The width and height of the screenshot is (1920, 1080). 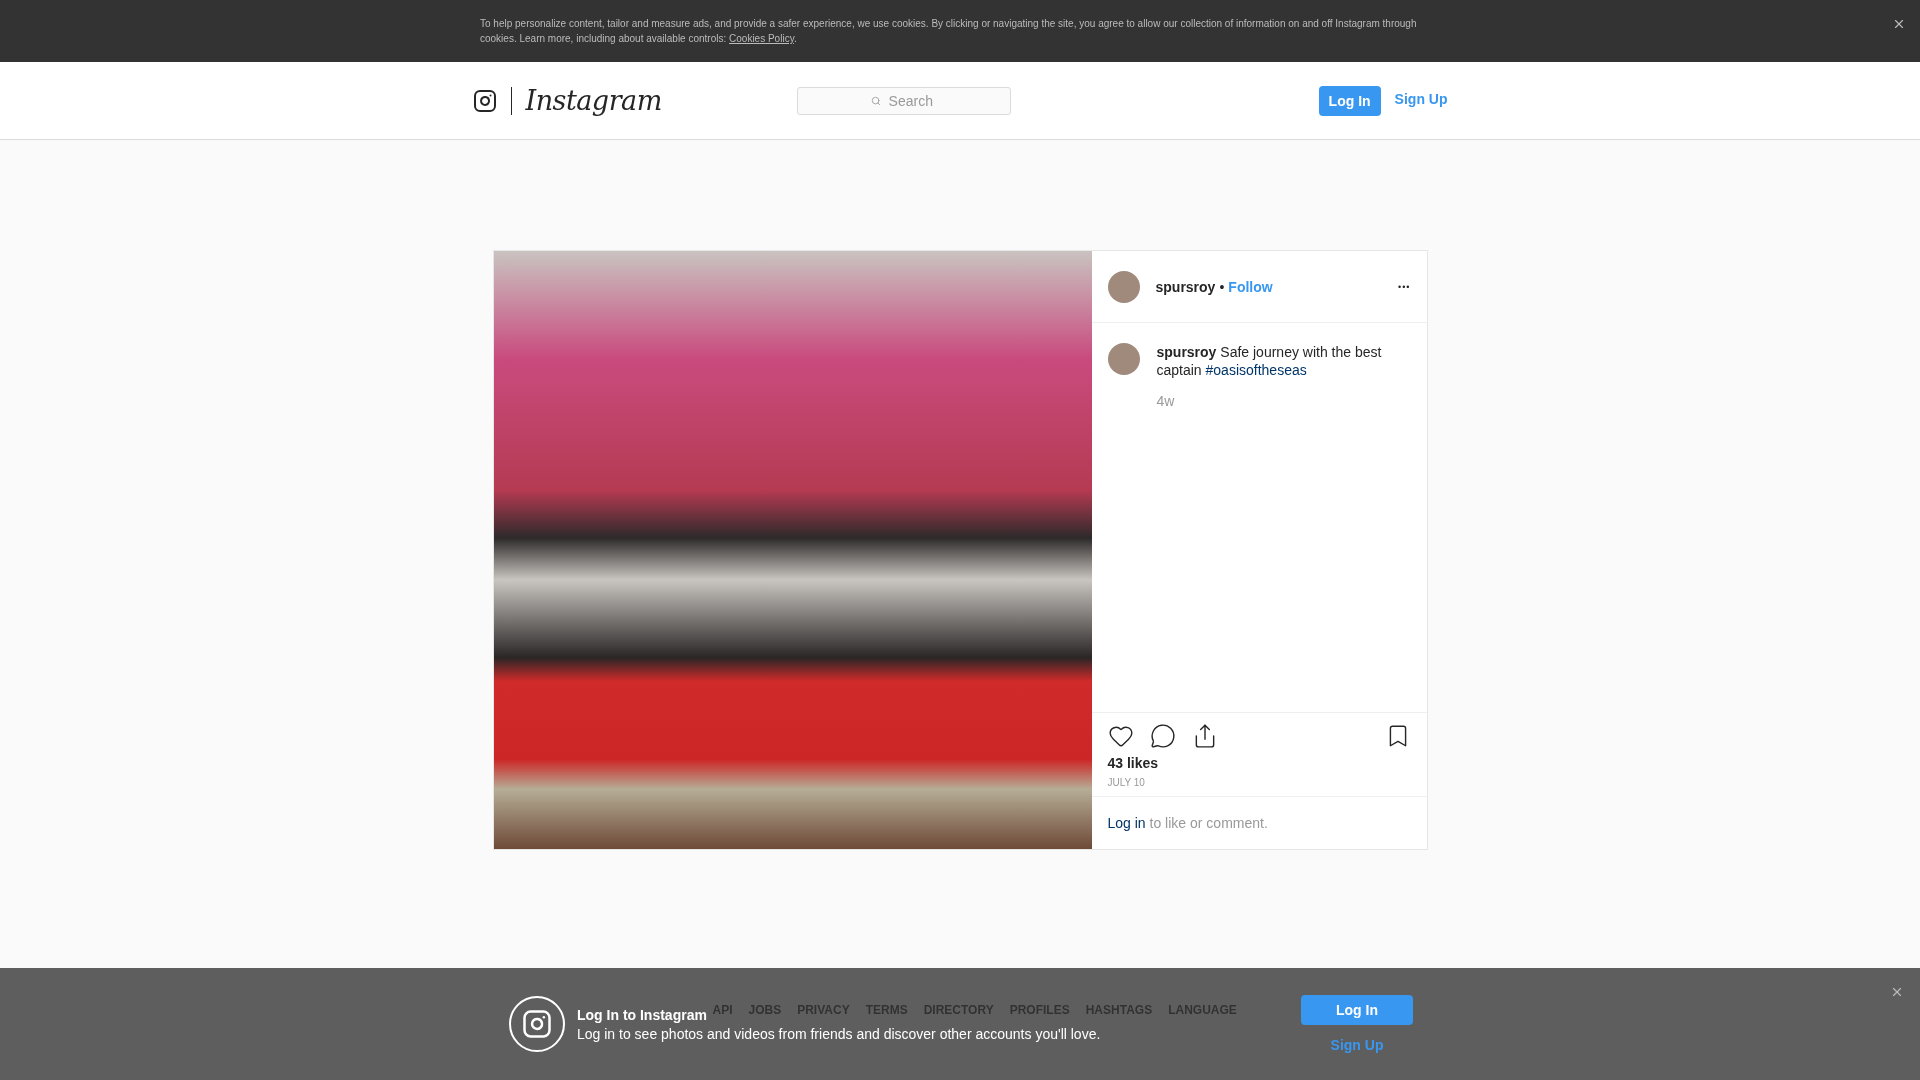 What do you see at coordinates (642, 1014) in the screenshot?
I see `login-prompt-title: Log In to Instagram` at bounding box center [642, 1014].